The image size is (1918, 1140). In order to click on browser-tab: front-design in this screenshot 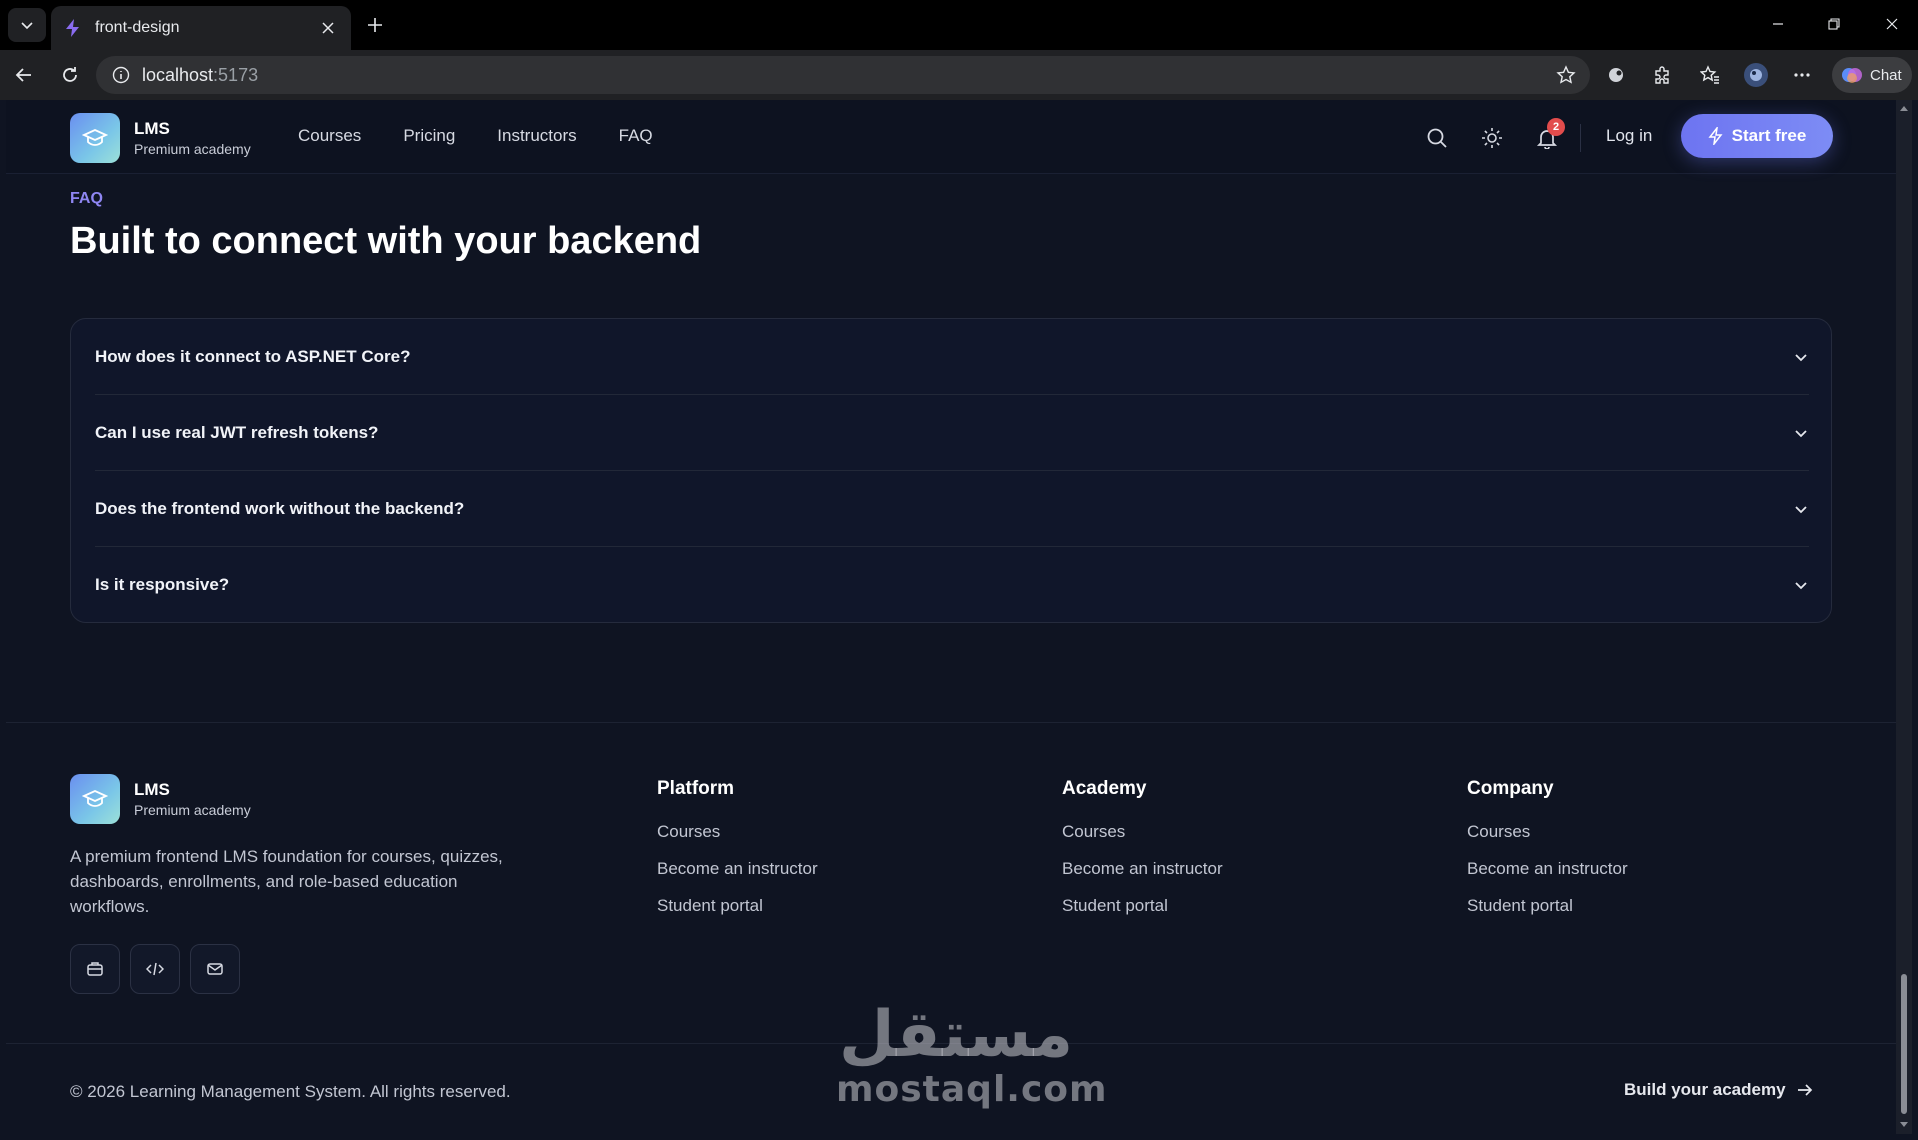, I will do `click(201, 28)`.